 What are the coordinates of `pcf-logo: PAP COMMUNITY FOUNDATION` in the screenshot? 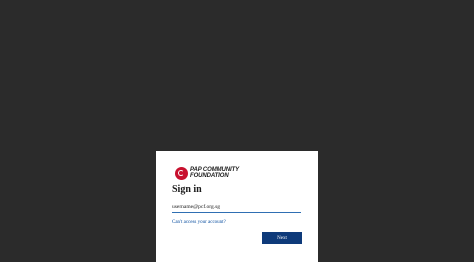 It's located at (207, 173).